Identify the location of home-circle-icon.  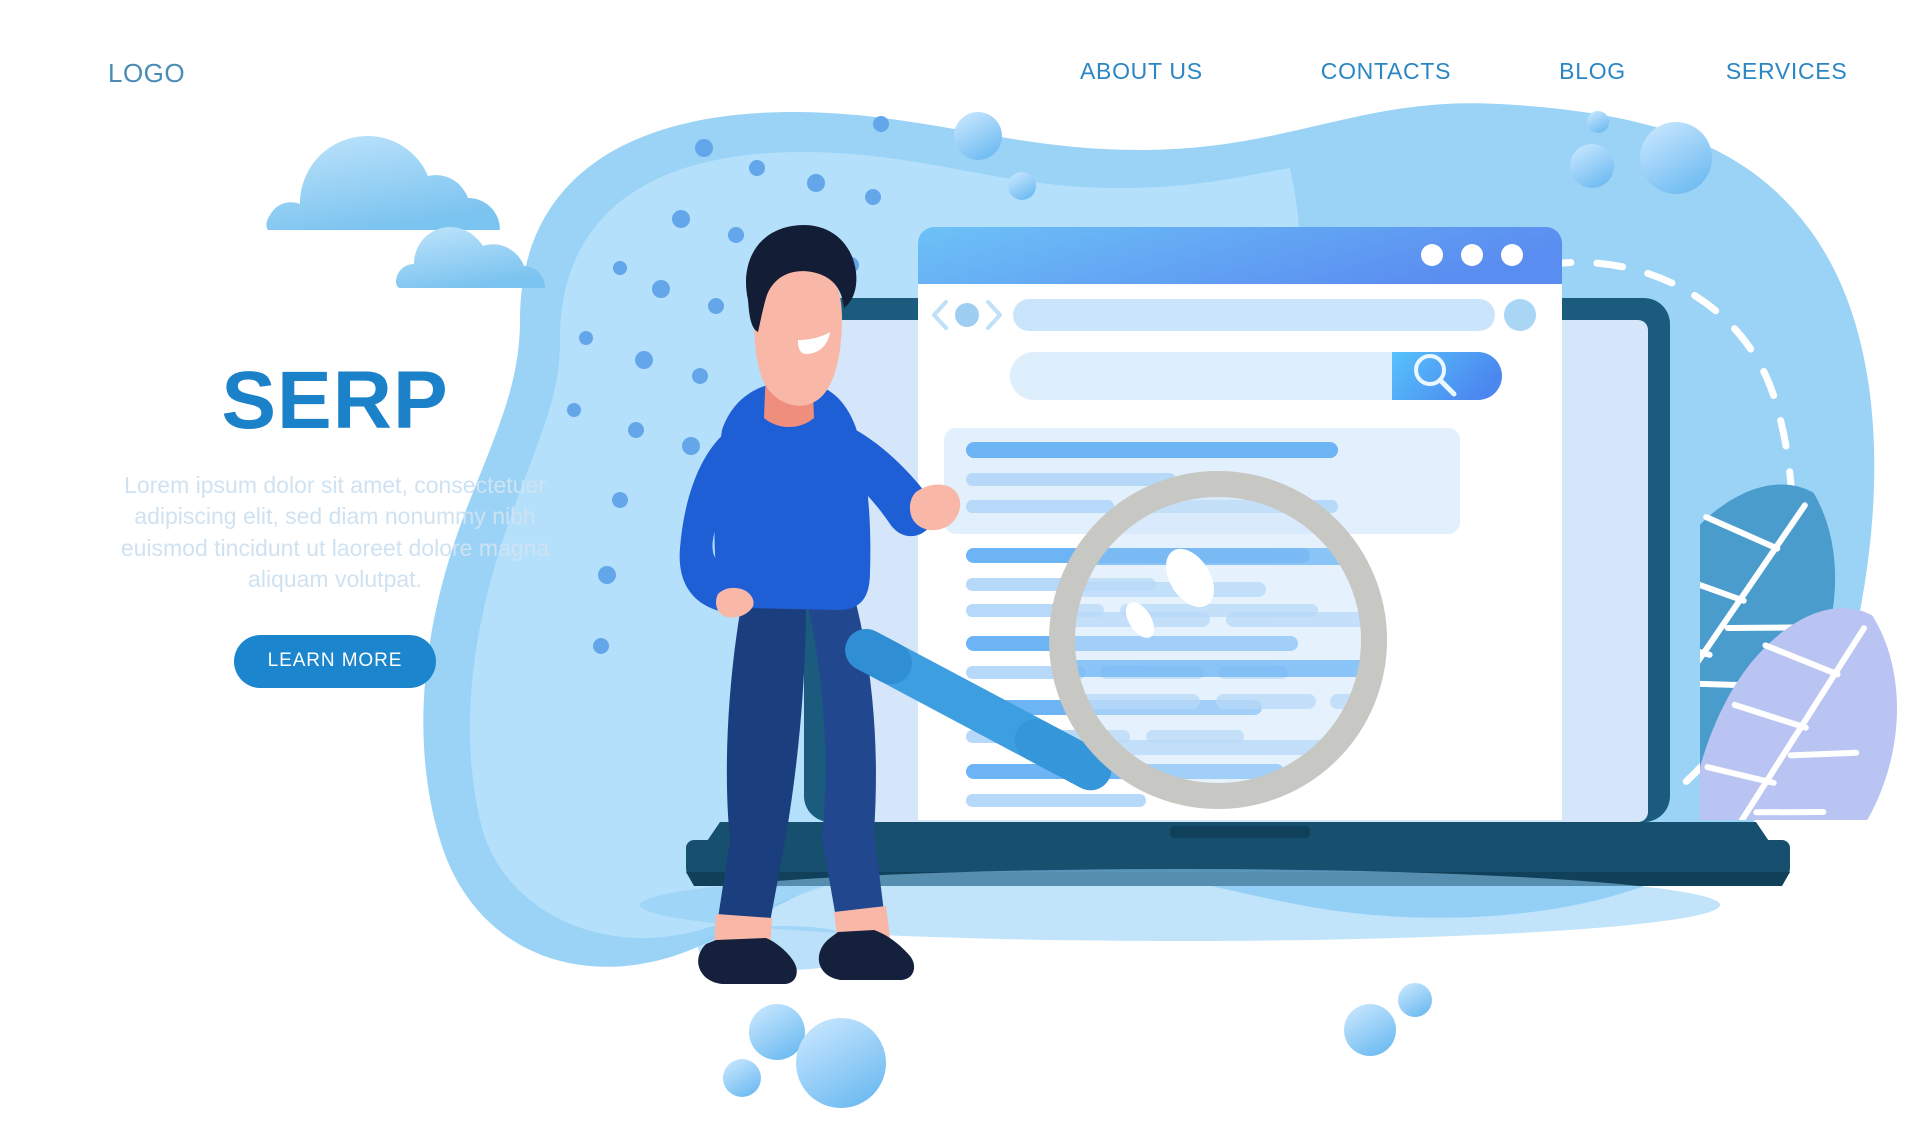
(967, 315).